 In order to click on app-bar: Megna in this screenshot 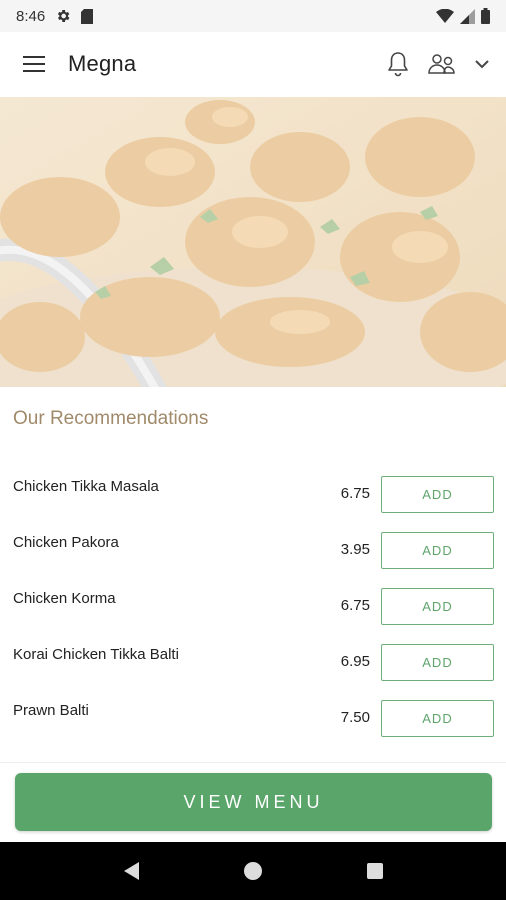, I will do `click(253, 64)`.